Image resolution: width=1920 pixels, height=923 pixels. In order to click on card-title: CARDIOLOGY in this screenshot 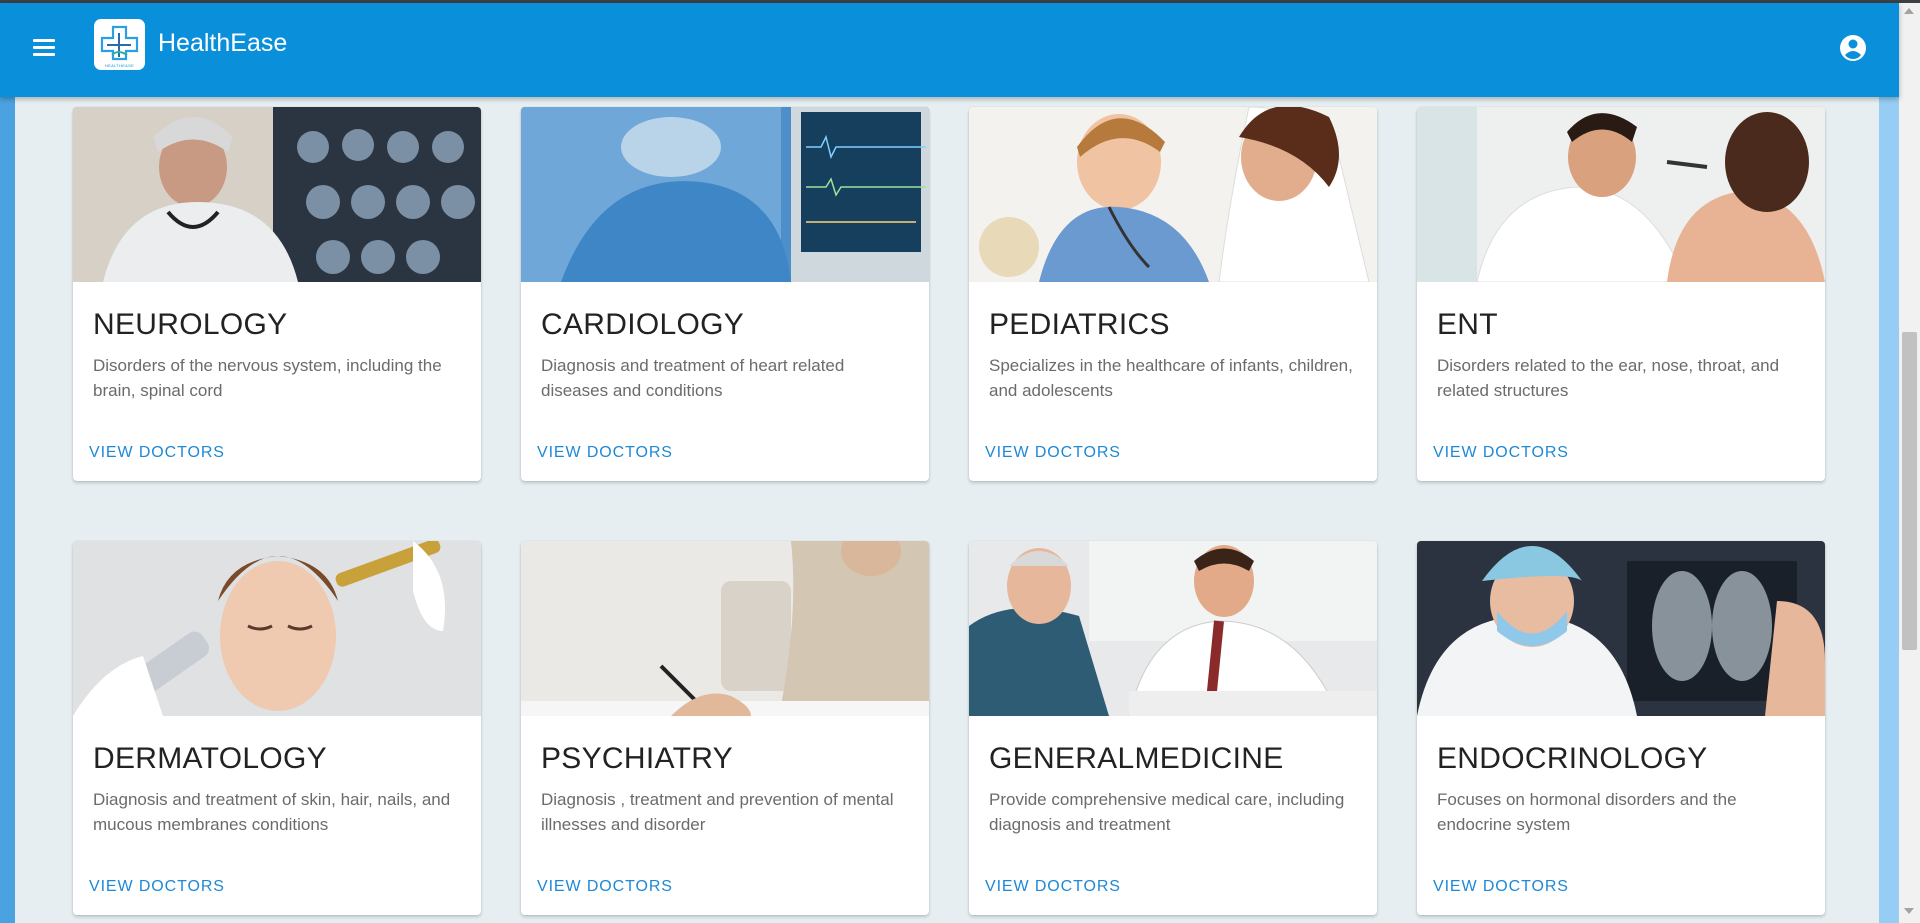, I will do `click(643, 324)`.